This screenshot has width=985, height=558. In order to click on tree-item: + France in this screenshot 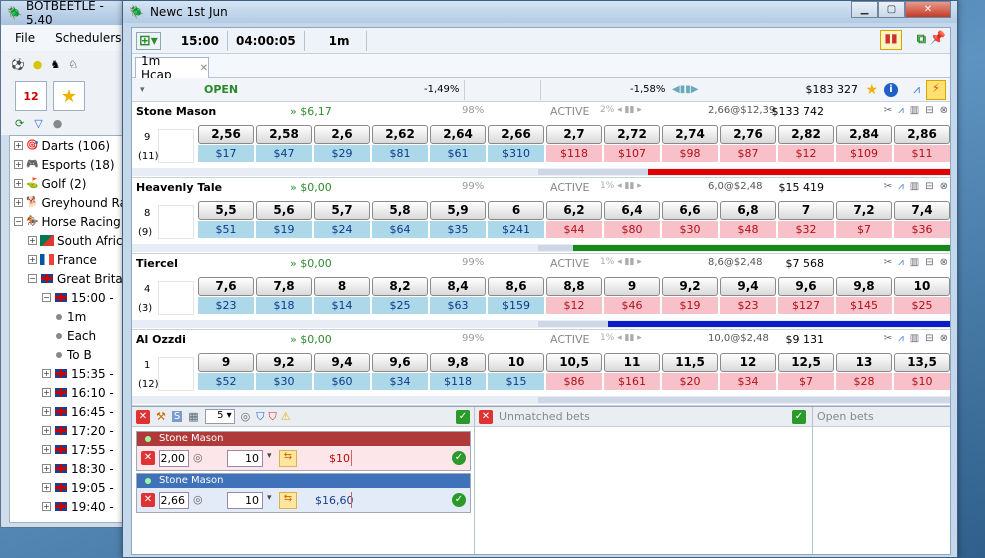, I will do `click(71, 259)`.